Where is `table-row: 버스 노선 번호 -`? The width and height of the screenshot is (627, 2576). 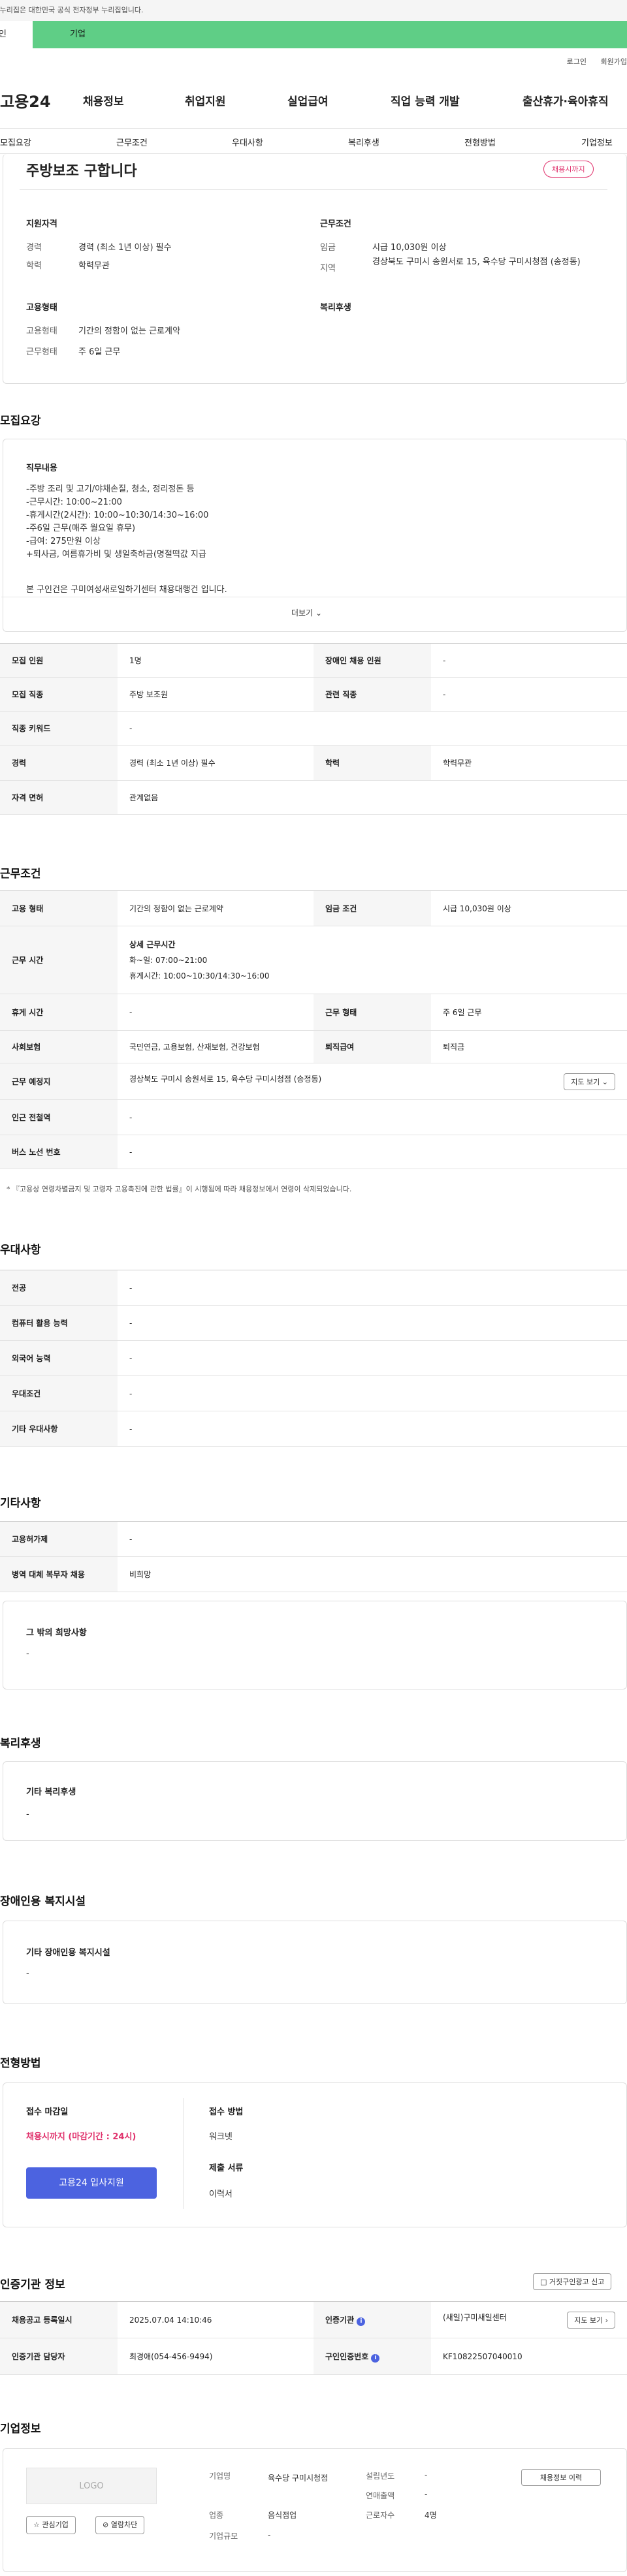 table-row: 버스 노선 번호 - is located at coordinates (313, 1152).